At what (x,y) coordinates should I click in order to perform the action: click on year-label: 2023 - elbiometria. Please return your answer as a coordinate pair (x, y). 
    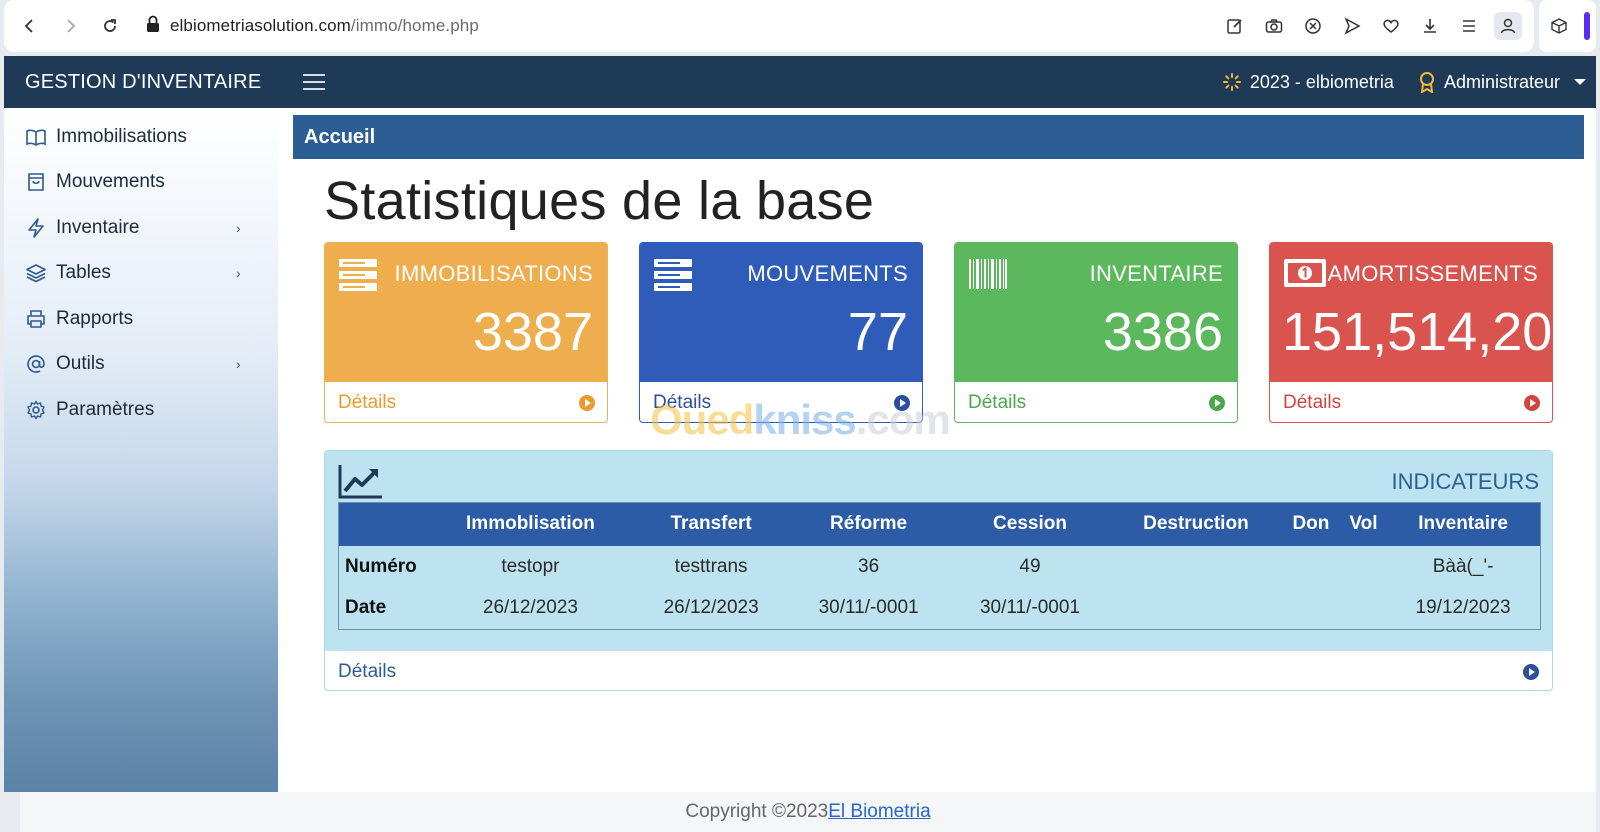
    Looking at the image, I should click on (1321, 81).